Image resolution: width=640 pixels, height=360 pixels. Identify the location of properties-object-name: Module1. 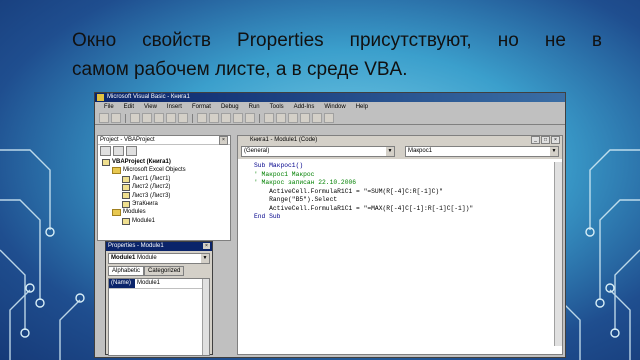
(123, 258).